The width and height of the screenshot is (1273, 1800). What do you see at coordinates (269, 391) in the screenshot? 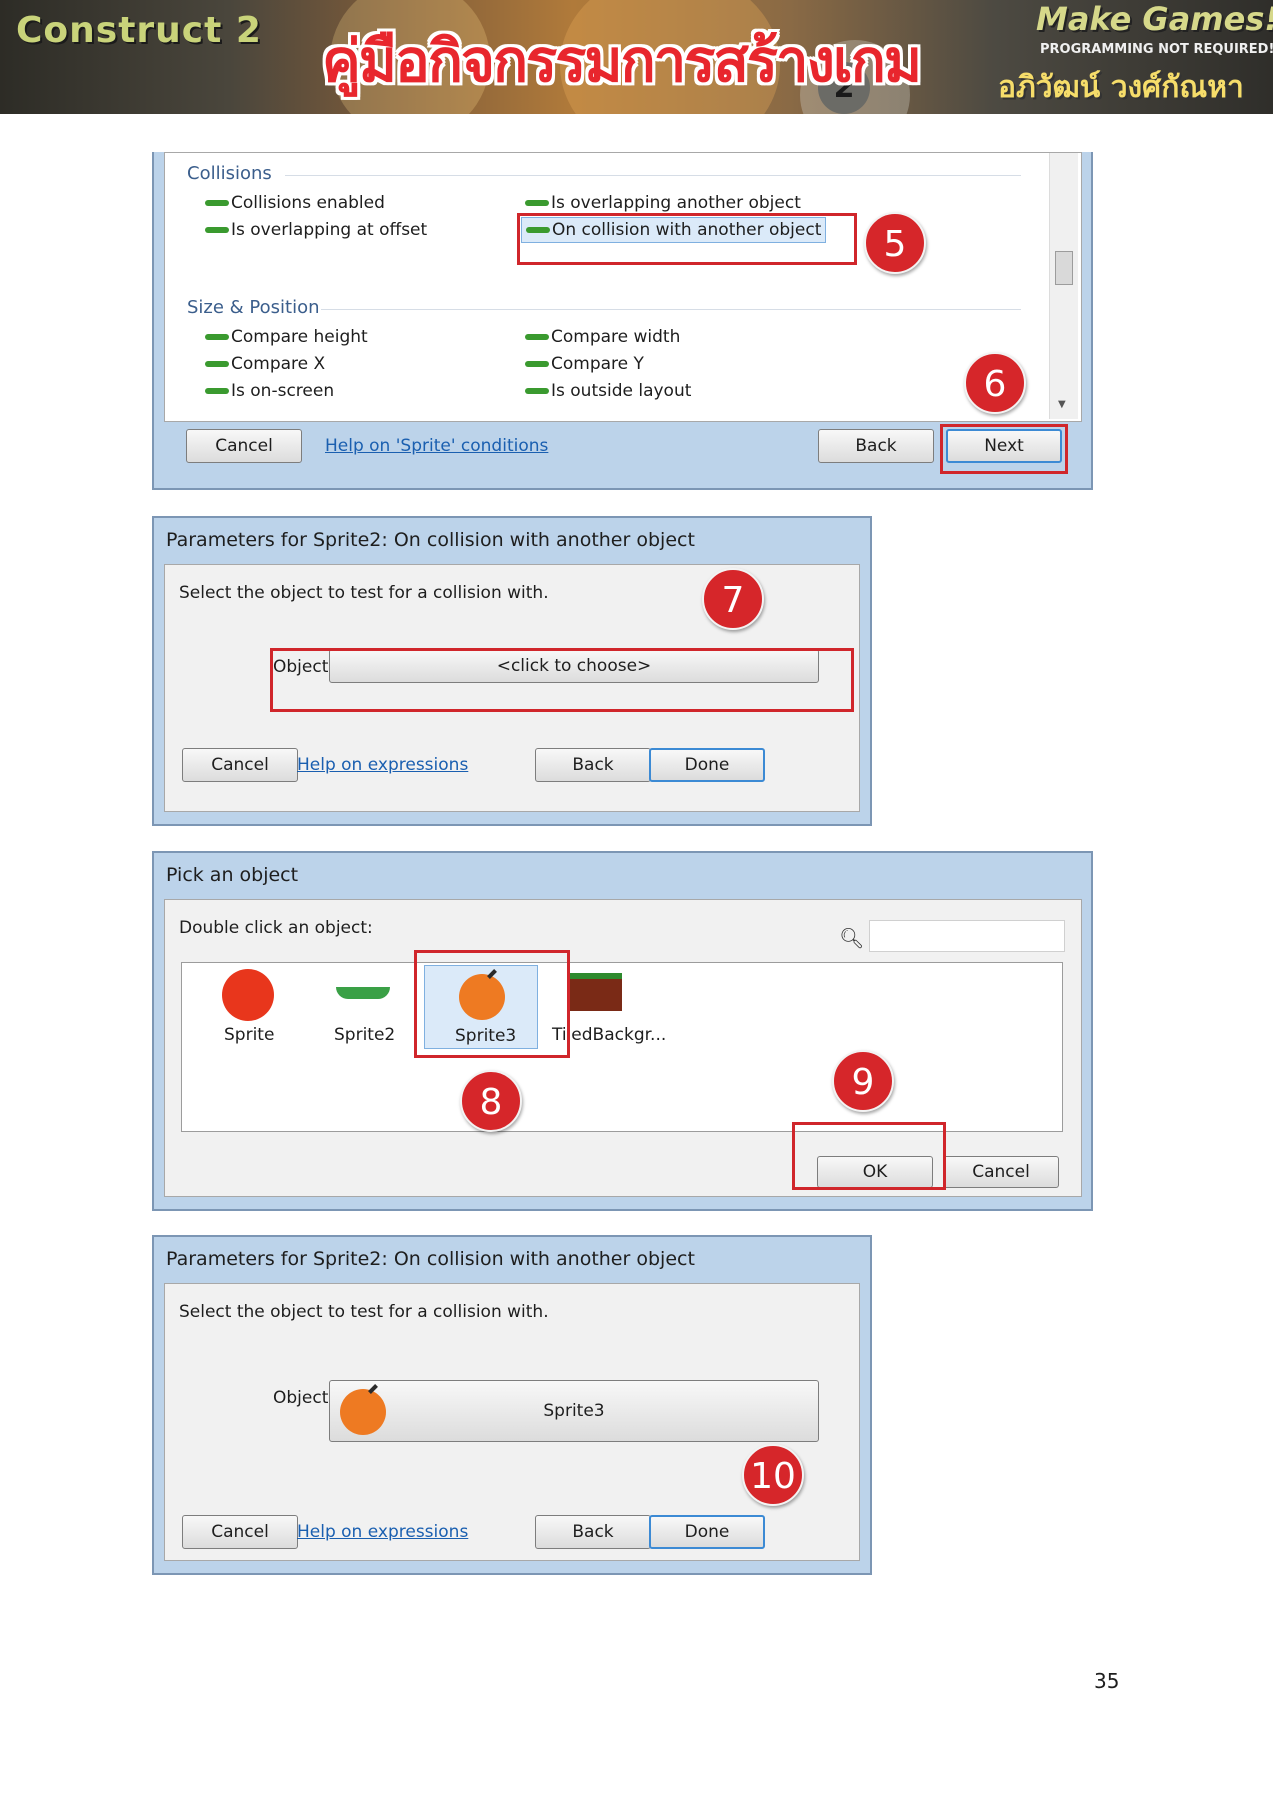
I see `condition-item: Is on-screen` at bounding box center [269, 391].